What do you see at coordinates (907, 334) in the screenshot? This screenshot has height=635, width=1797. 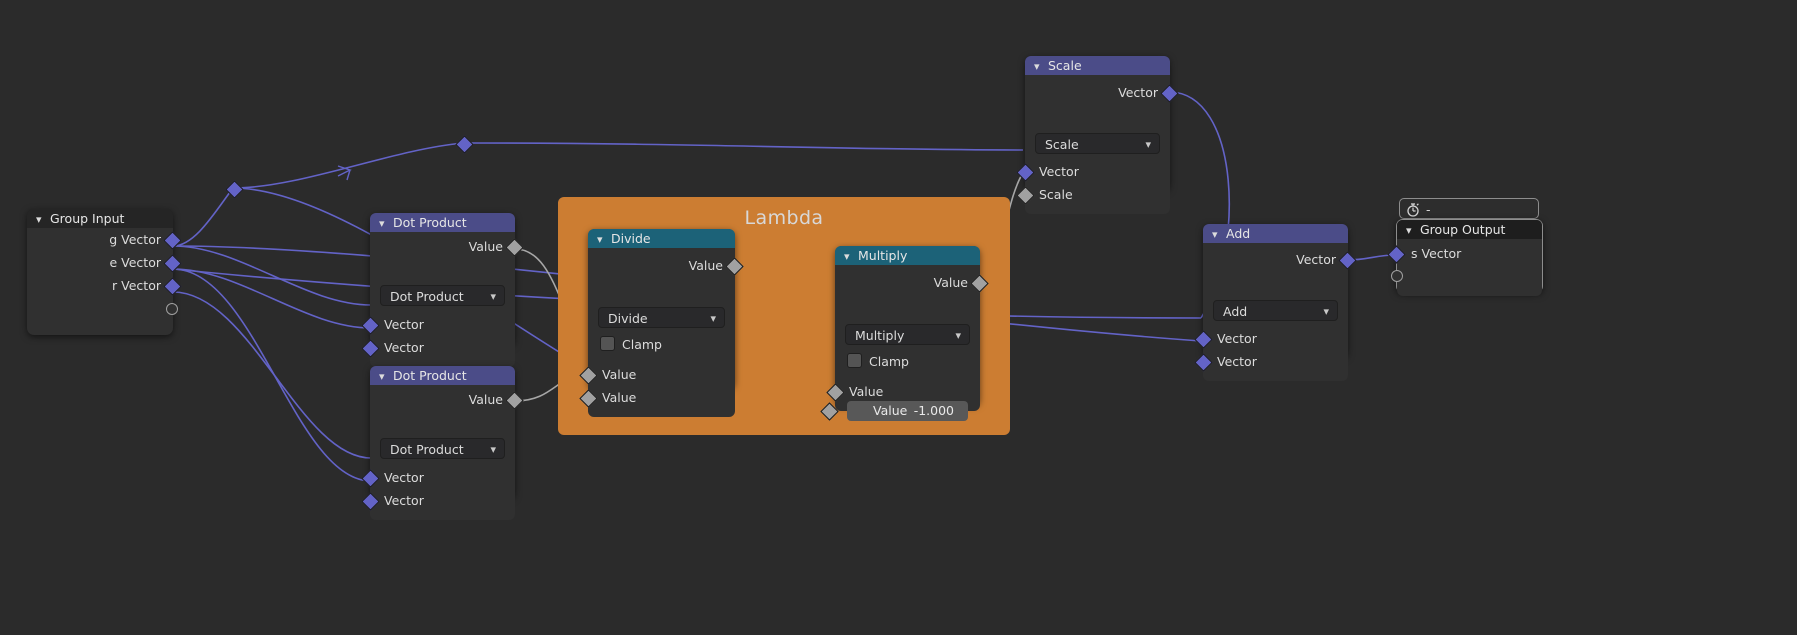 I see `operation-dropdown: Multiply ▾` at bounding box center [907, 334].